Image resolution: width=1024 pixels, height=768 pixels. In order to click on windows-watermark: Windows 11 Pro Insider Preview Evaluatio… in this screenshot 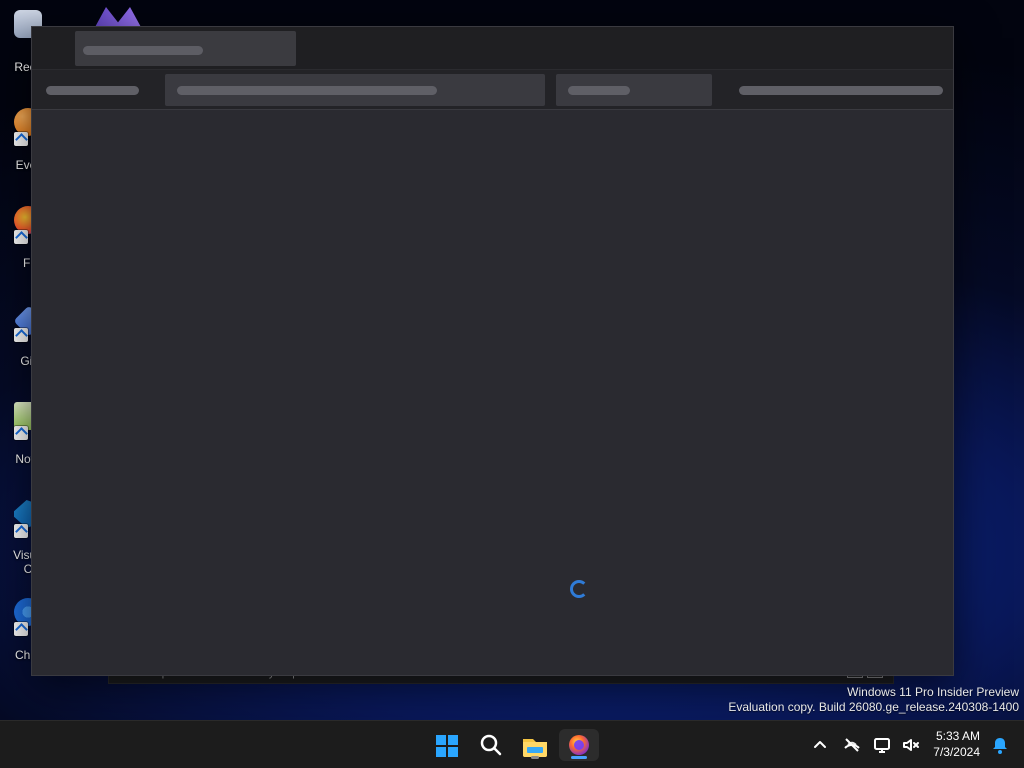, I will do `click(854, 700)`.